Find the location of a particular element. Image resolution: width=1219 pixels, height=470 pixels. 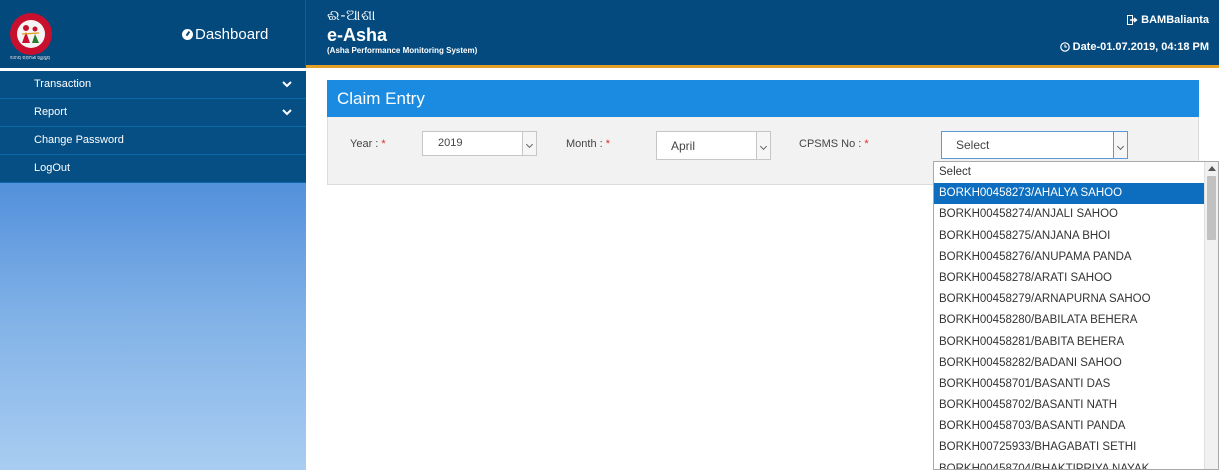

clock-icon is located at coordinates (1064, 47).